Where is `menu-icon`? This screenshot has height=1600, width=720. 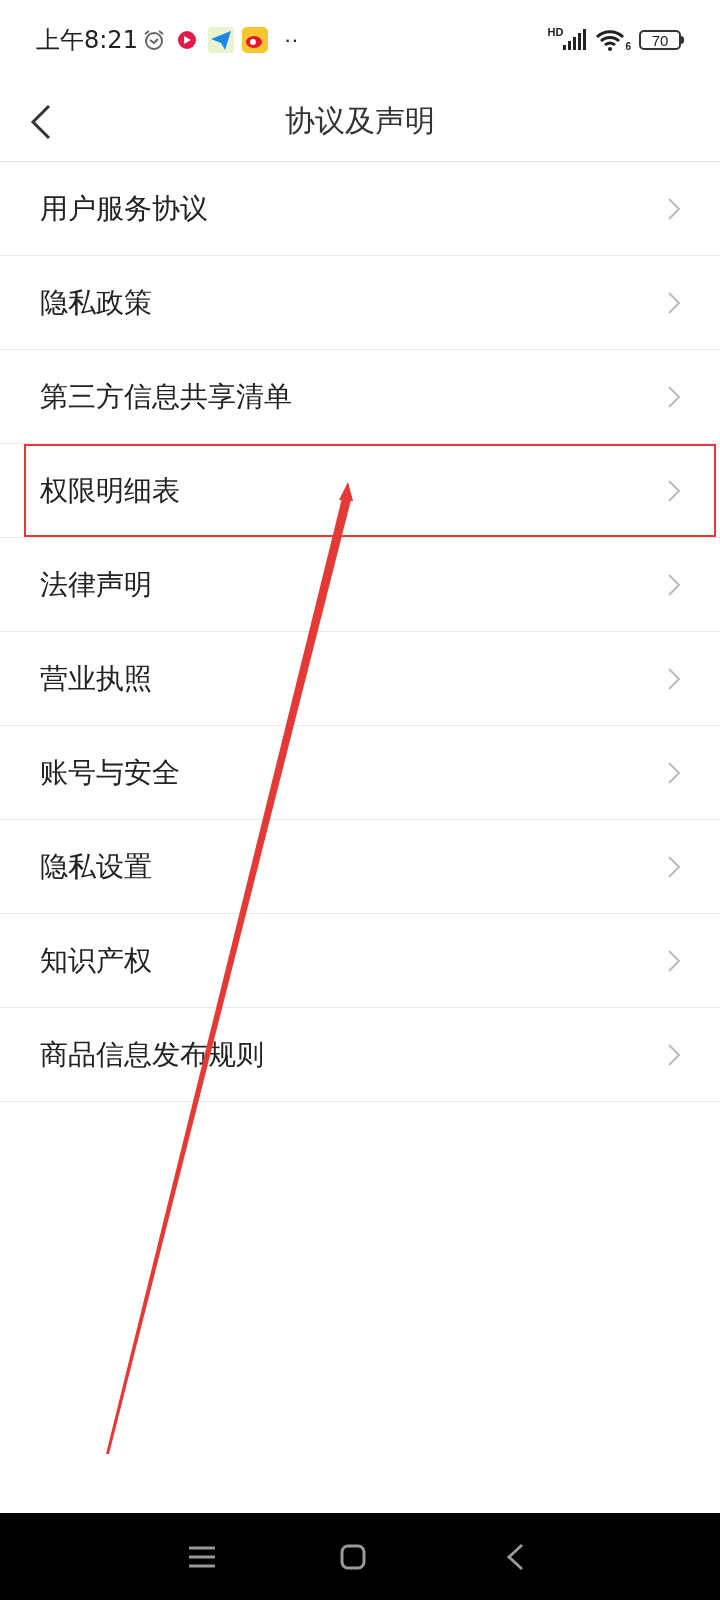
menu-icon is located at coordinates (202, 1556).